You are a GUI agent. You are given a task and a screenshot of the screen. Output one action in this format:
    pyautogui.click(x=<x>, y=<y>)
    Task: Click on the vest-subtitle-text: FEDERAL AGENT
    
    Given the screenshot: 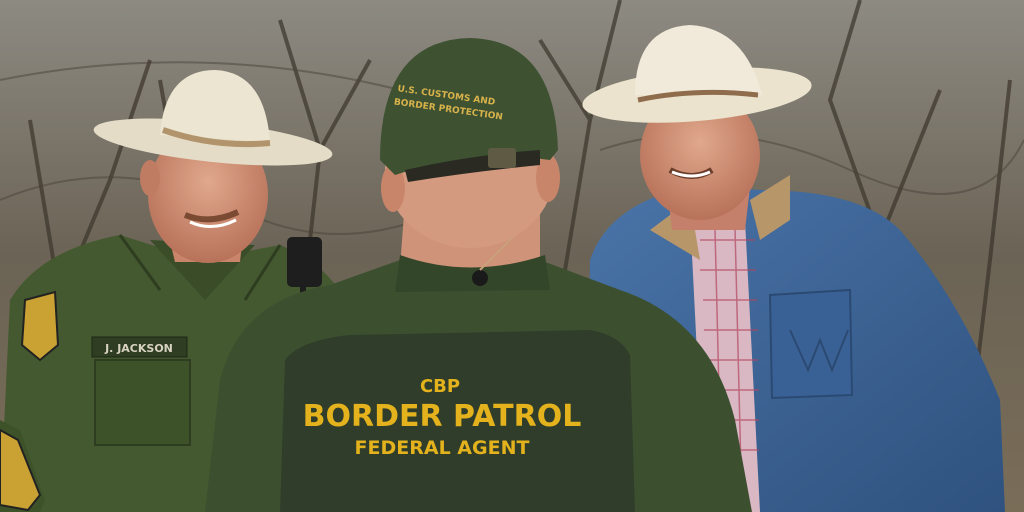 What is the action you would take?
    pyautogui.click(x=442, y=448)
    